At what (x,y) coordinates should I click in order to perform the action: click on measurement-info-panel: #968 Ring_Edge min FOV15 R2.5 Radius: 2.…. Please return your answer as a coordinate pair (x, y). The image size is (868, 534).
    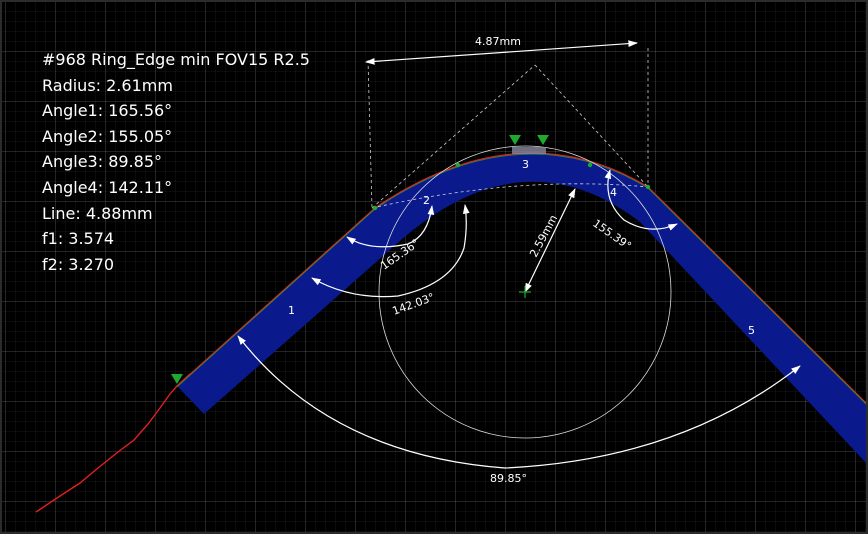
    Looking at the image, I should click on (176, 162).